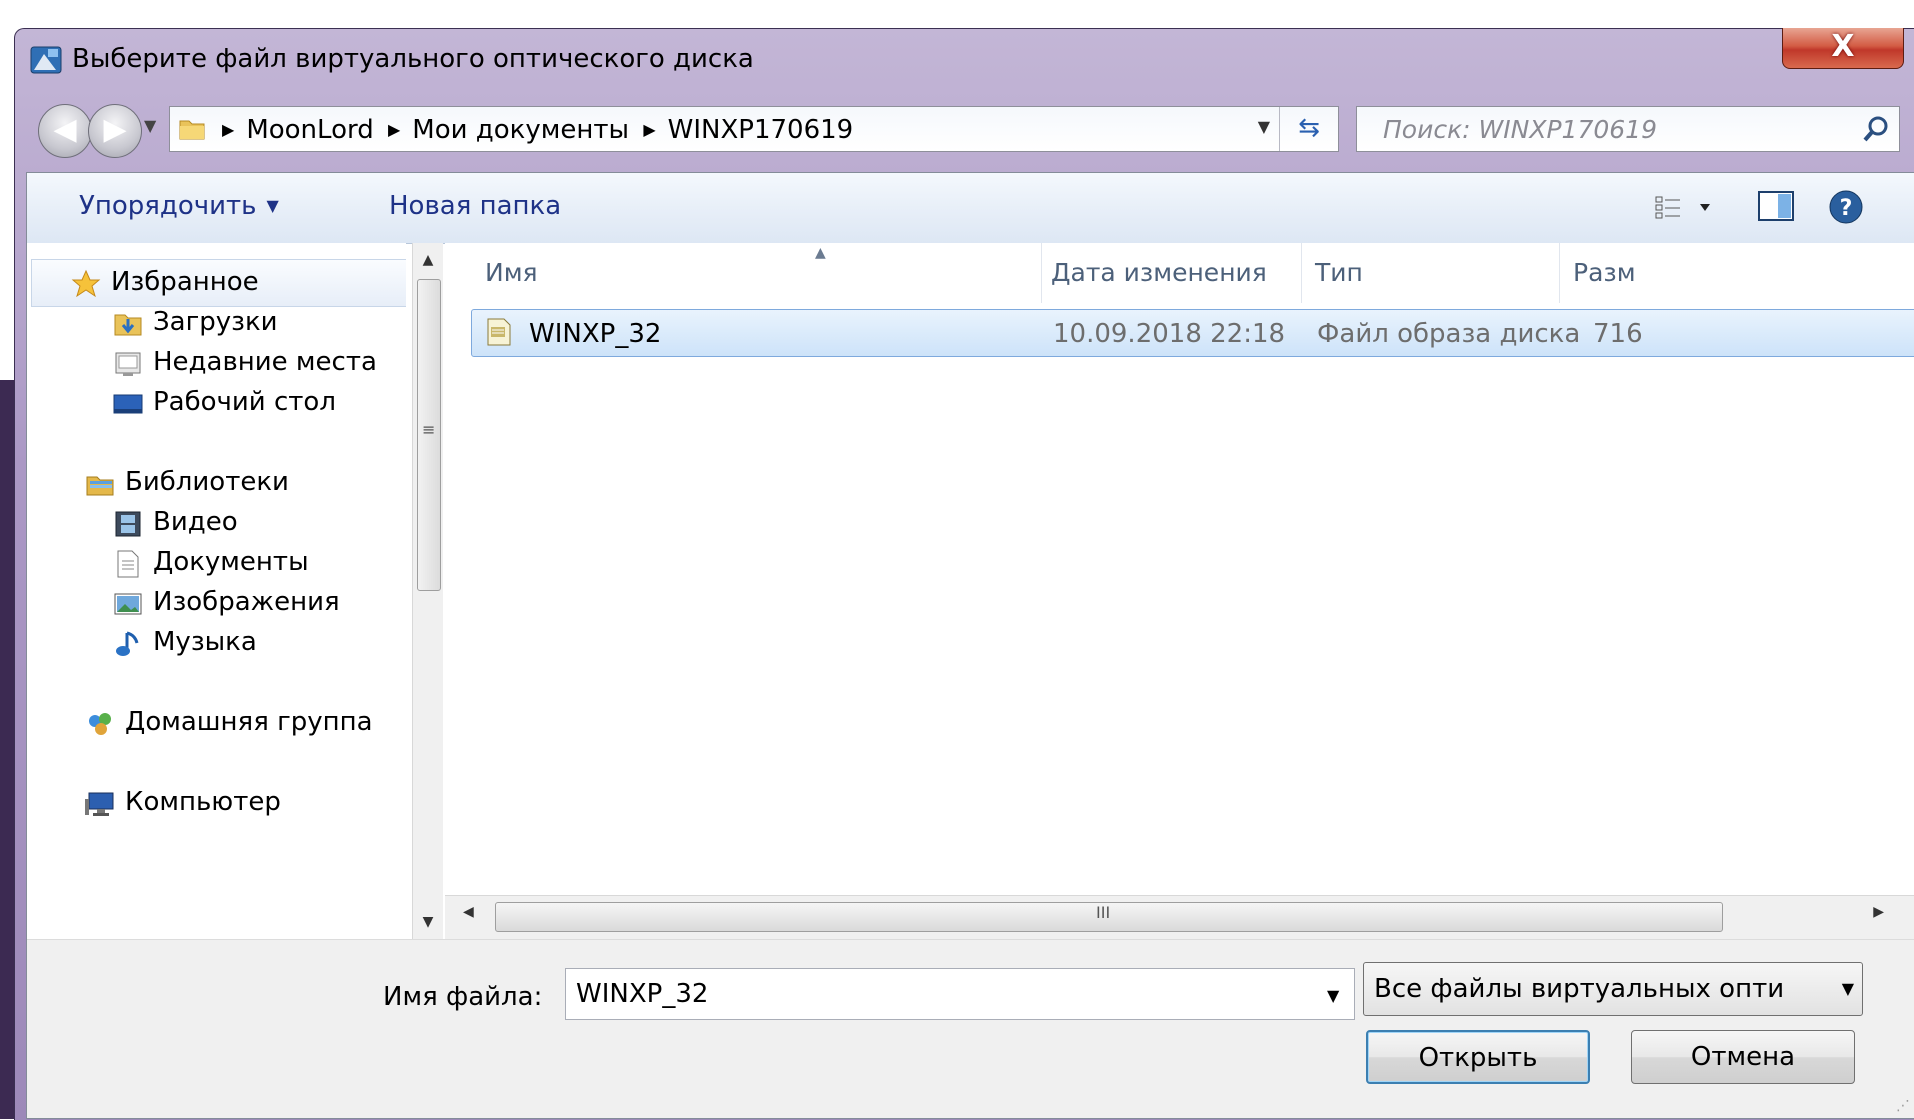 Image resolution: width=1914 pixels, height=1120 pixels. What do you see at coordinates (511, 273) in the screenshot?
I see `column-header-name: Имя` at bounding box center [511, 273].